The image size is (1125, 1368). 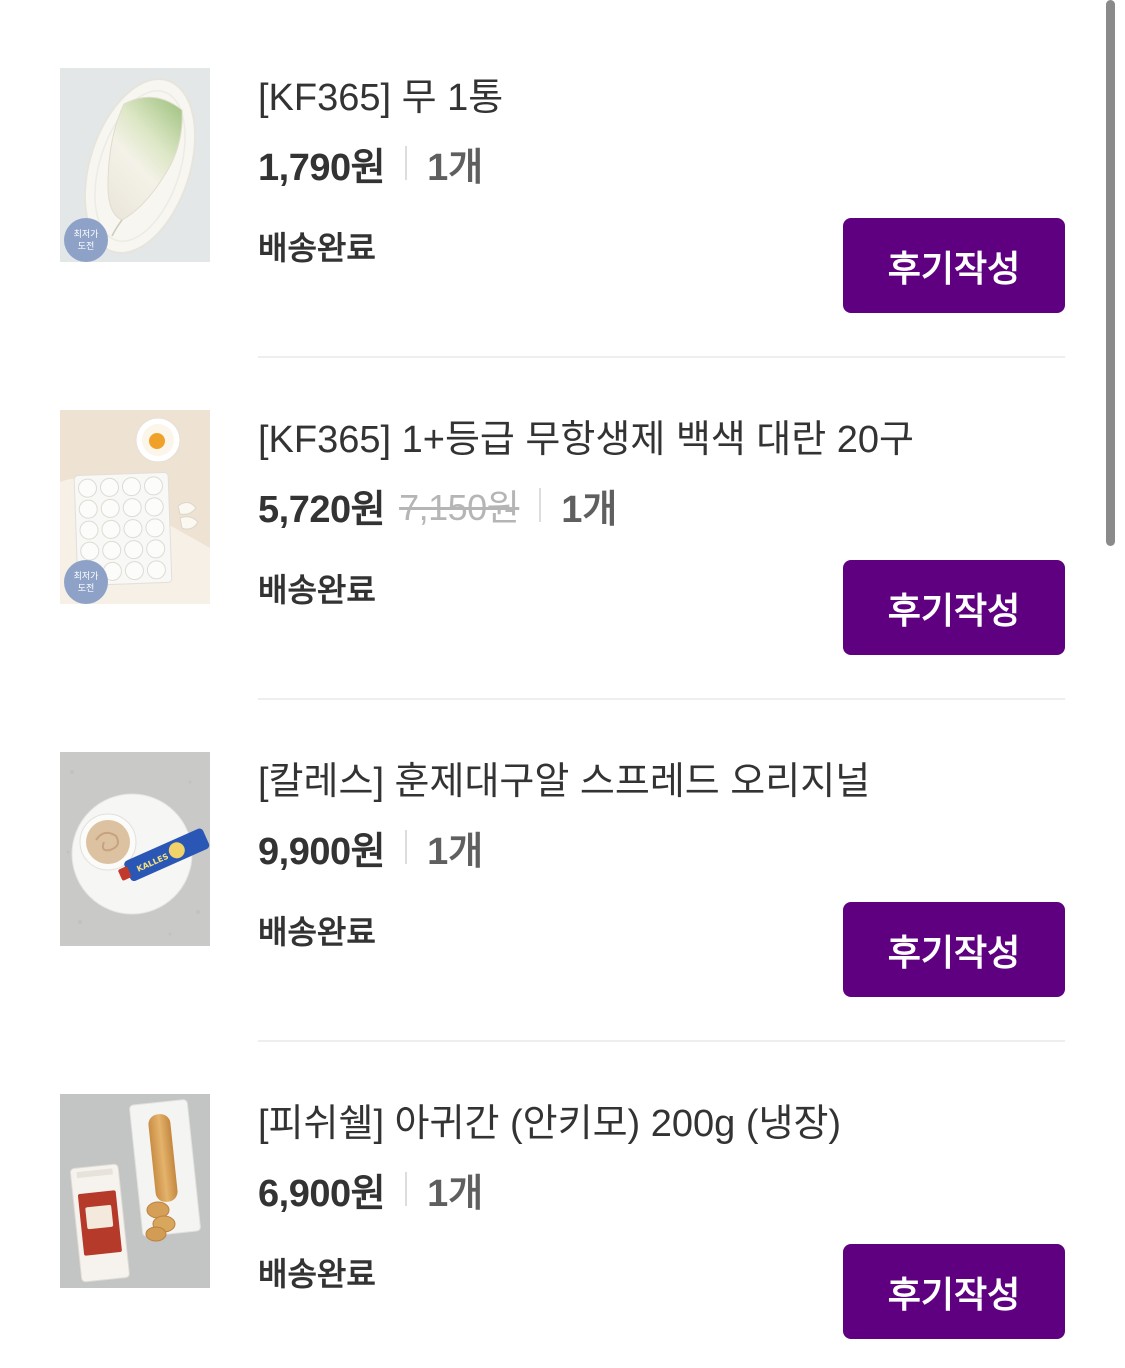 What do you see at coordinates (322, 167) in the screenshot?
I see `price: 1,790원` at bounding box center [322, 167].